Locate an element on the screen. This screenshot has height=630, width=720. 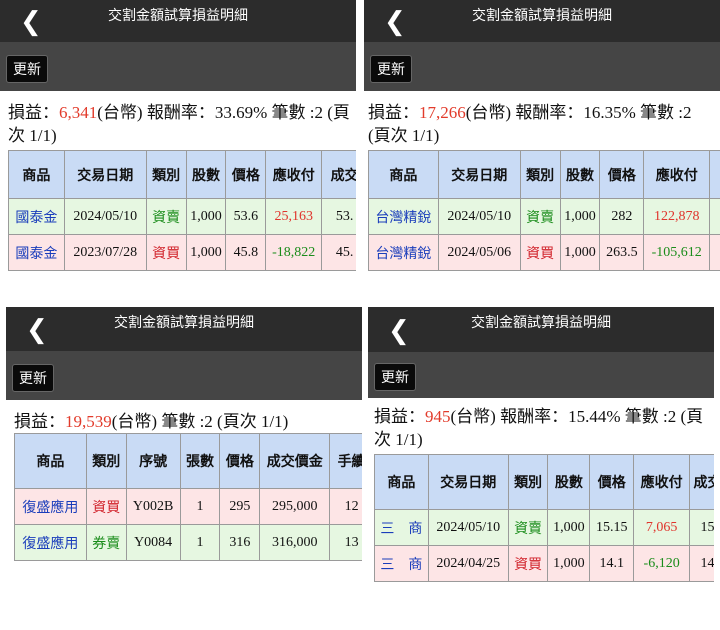
summary-text: 損益：17,266(台幣) 報酬率：16.35% 筆數 :2 (頁次 1/1) is located at coordinates (530, 124).